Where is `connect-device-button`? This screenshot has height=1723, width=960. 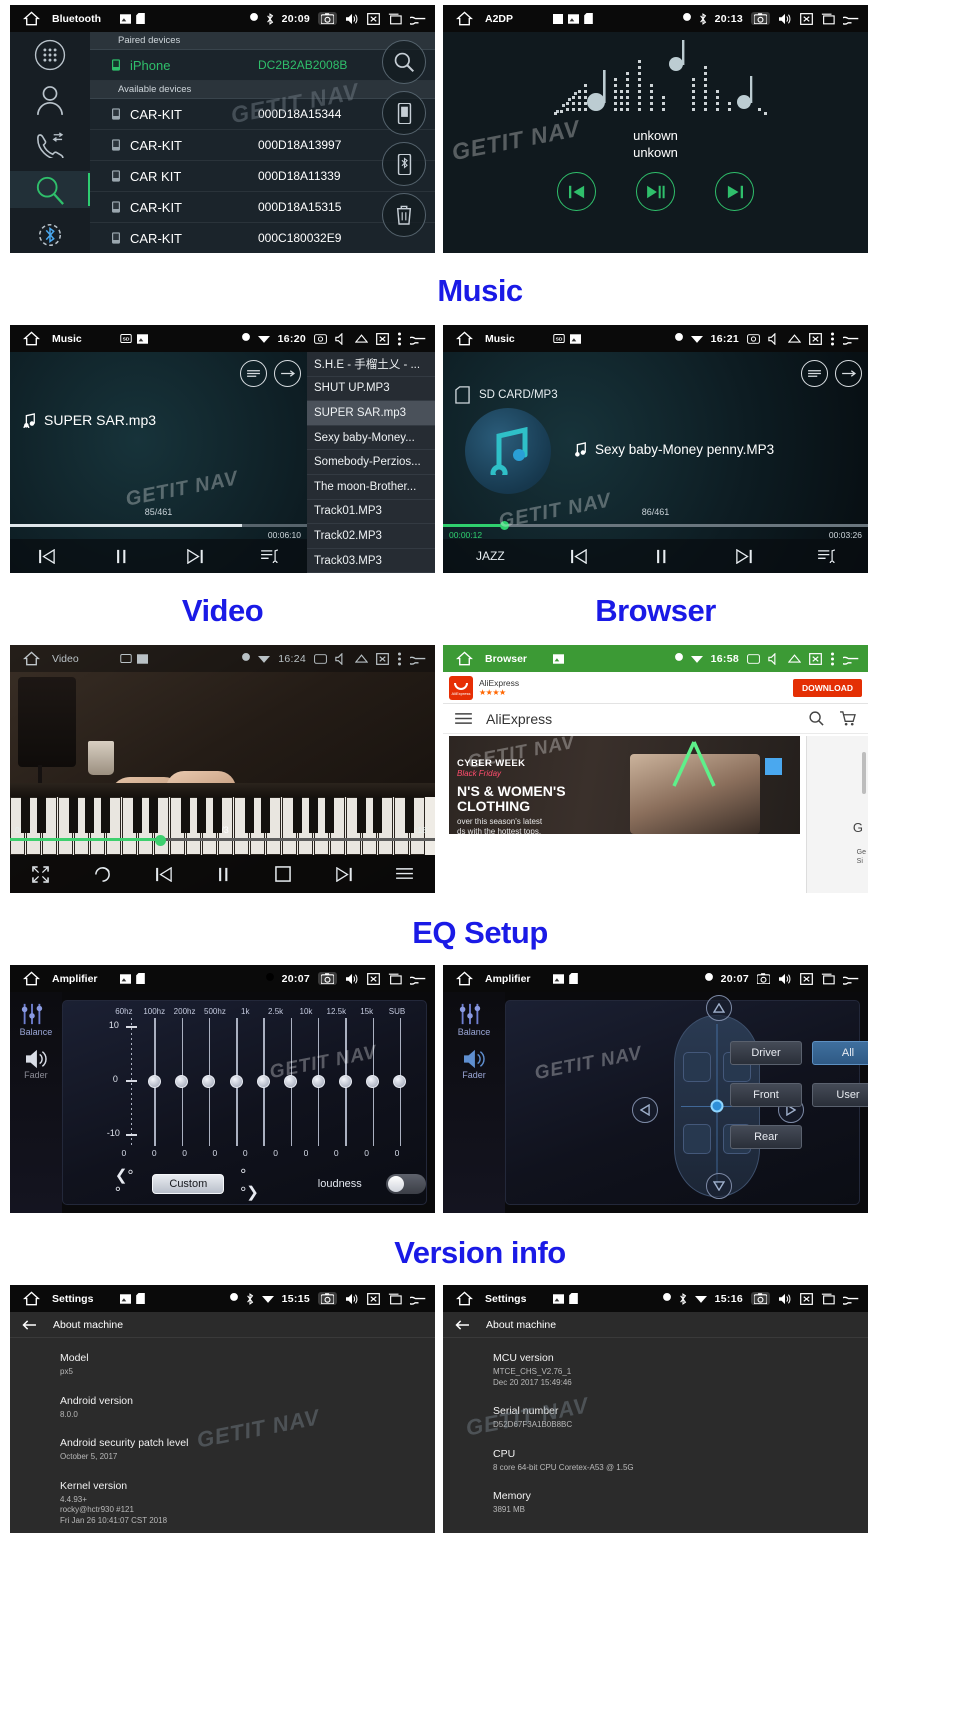 connect-device-button is located at coordinates (404, 113).